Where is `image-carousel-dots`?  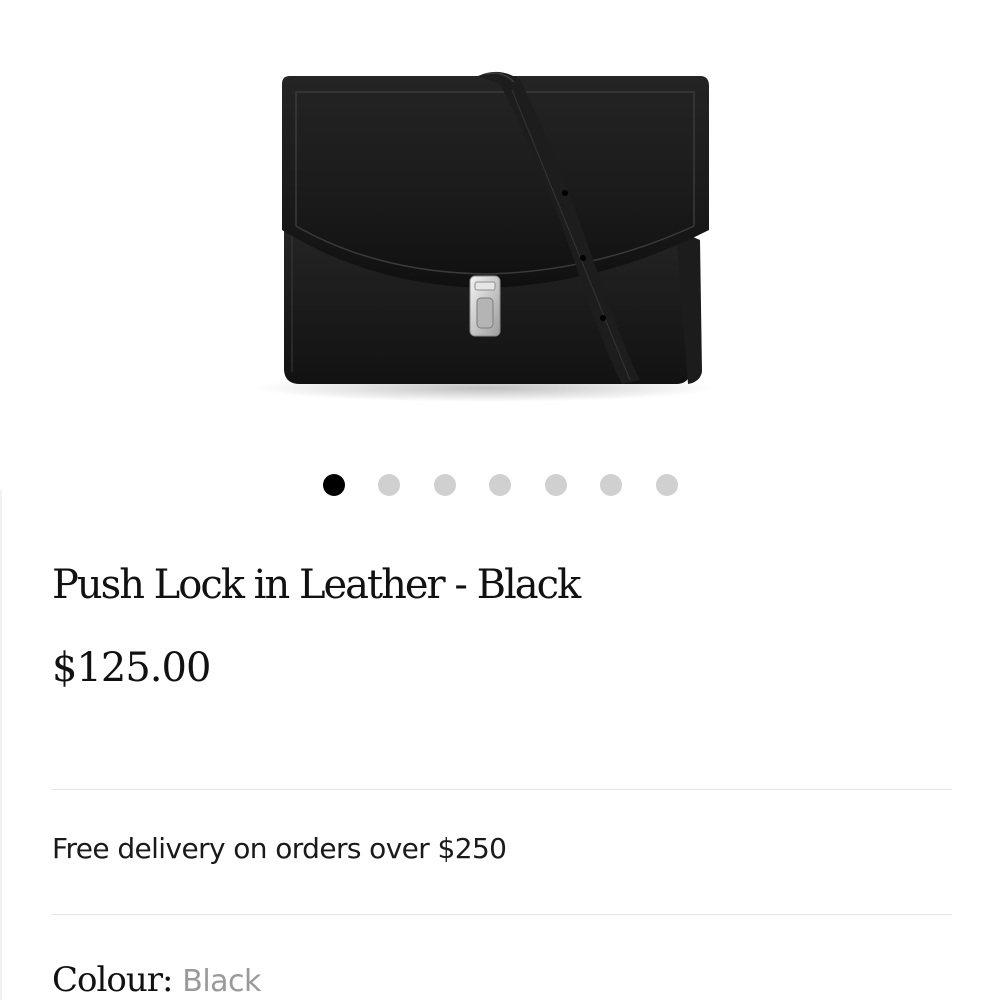
image-carousel-dots is located at coordinates (500, 486).